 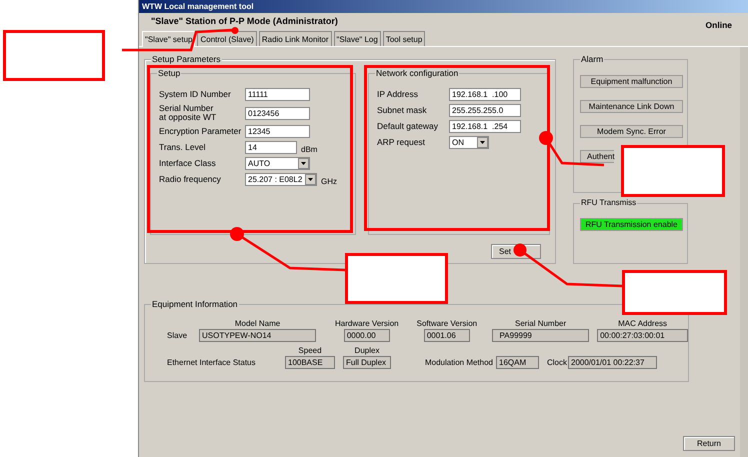 What do you see at coordinates (310, 362) in the screenshot?
I see `readonly-field: 100BASE` at bounding box center [310, 362].